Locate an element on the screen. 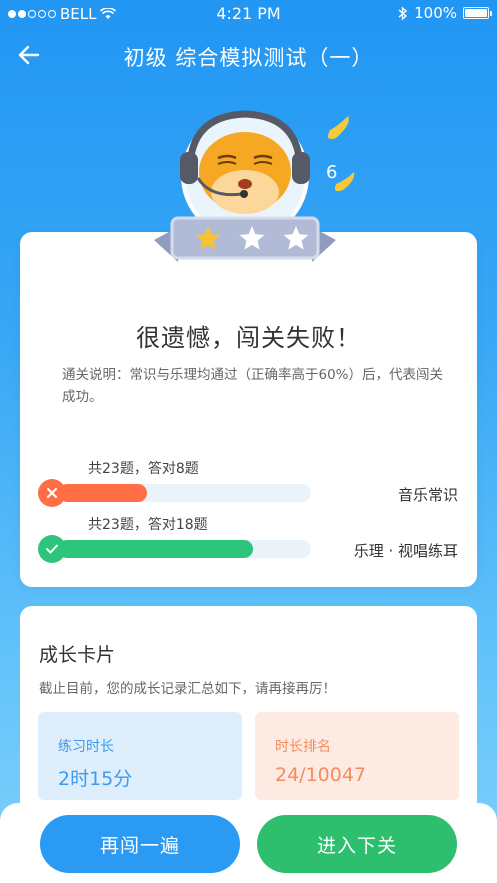 The image size is (497, 883). status-bar: BELL 4:21 PM 100% is located at coordinates (248, 14).